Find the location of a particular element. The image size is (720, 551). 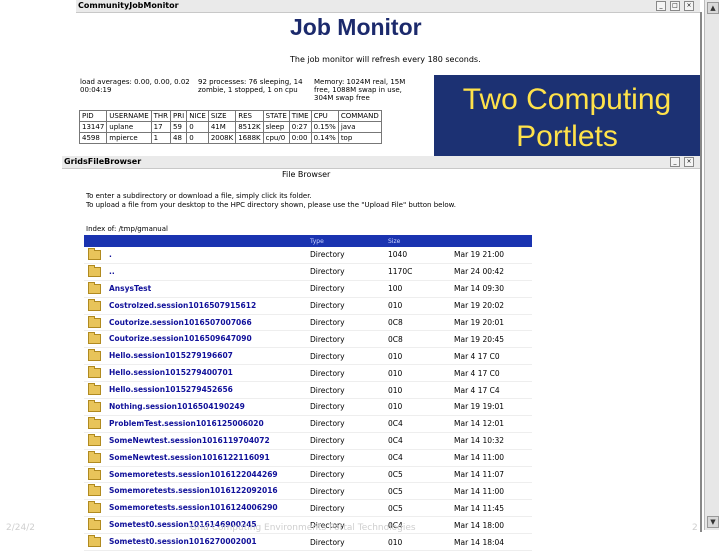

file-name-link: Costrolzed.session1016507915612 is located at coordinates (197, 306).